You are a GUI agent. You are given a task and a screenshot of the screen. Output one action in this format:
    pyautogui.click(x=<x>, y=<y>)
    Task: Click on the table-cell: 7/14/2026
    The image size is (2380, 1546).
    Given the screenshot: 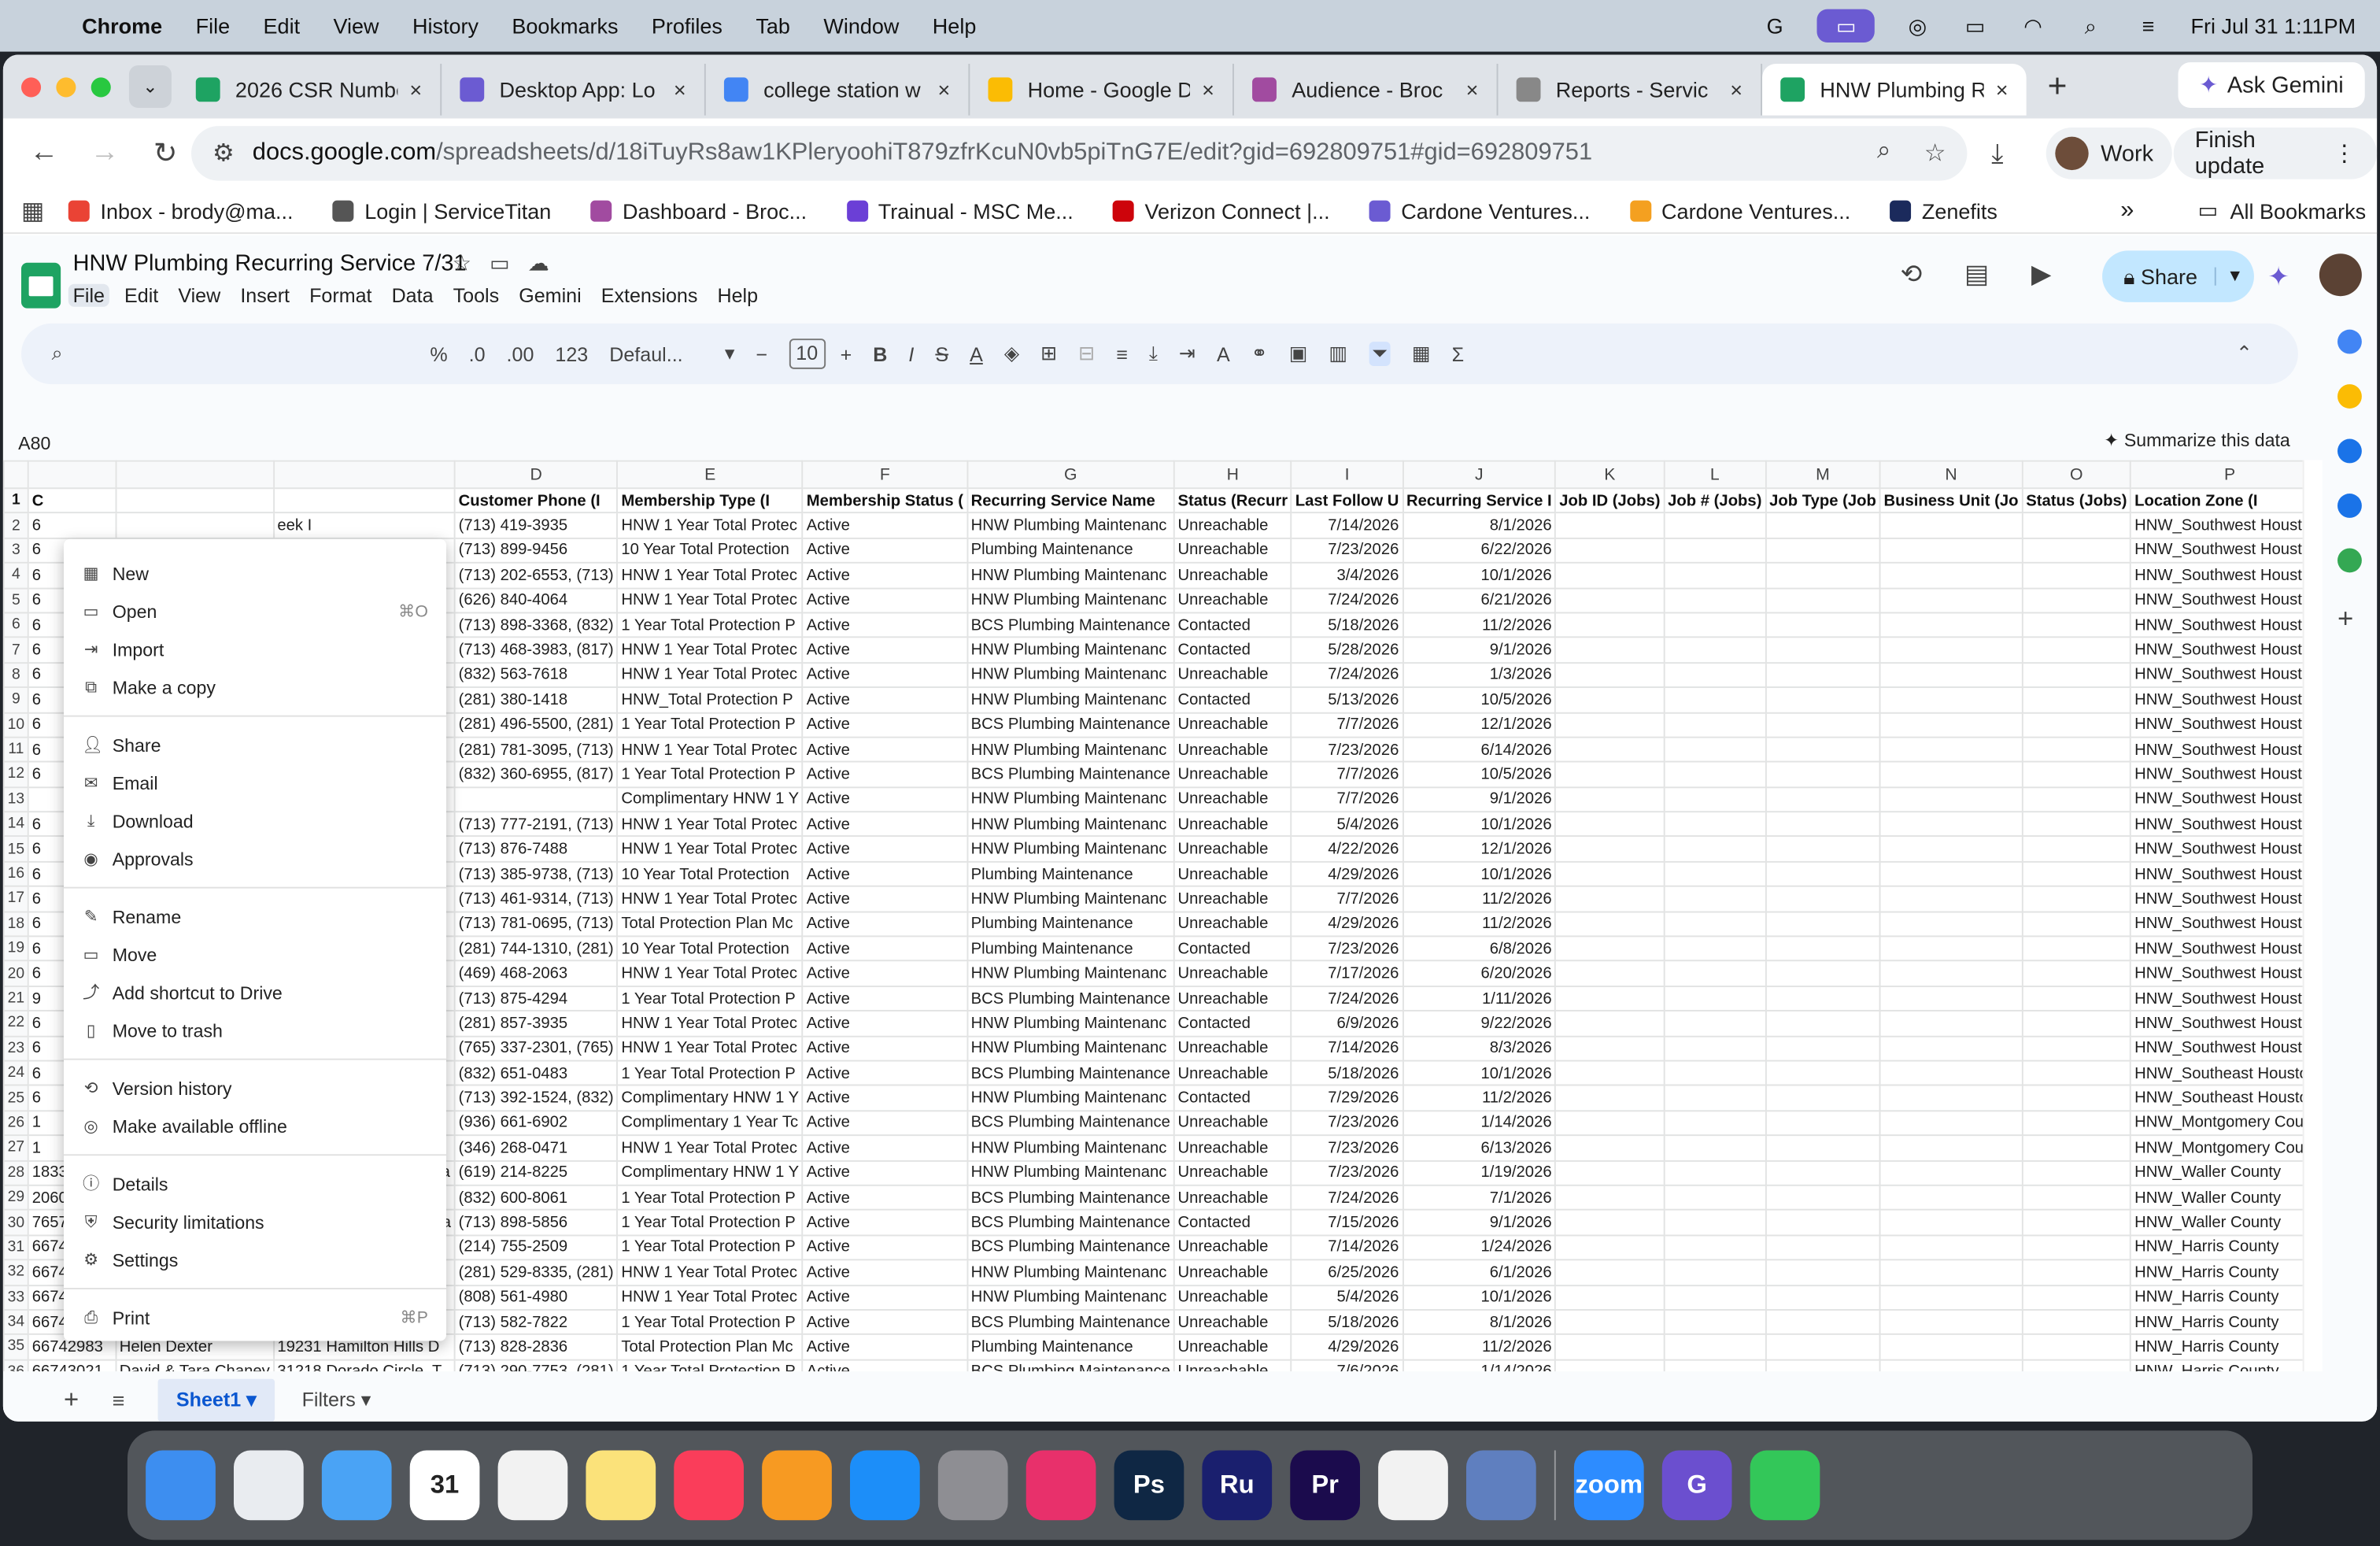 What is the action you would take?
    pyautogui.click(x=1347, y=1048)
    